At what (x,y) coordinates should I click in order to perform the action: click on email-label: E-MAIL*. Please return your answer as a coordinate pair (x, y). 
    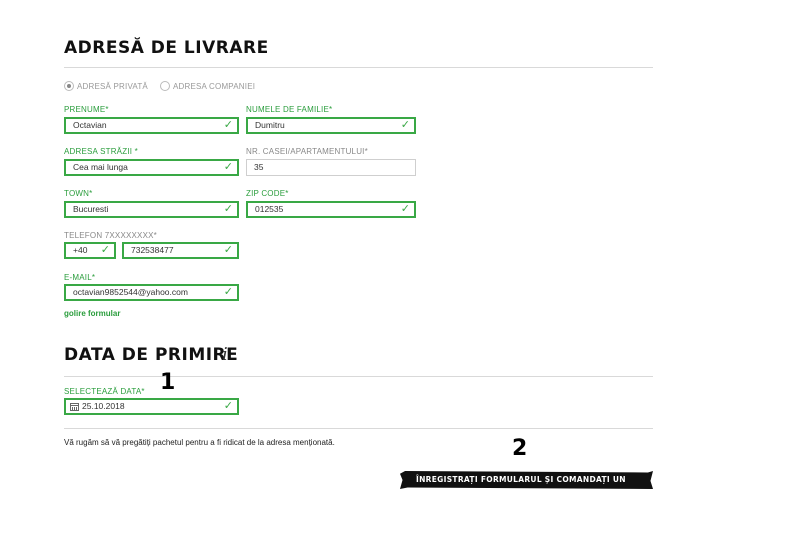
    Looking at the image, I should click on (80, 277).